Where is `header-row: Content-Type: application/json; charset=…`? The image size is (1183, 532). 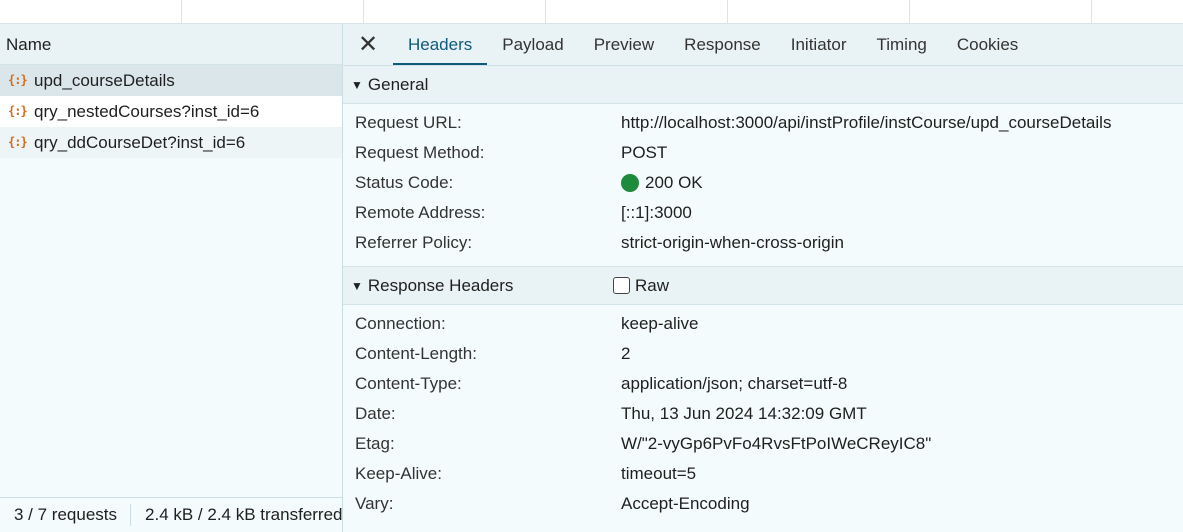 header-row: Content-Type: application/json; charset=… is located at coordinates (763, 384).